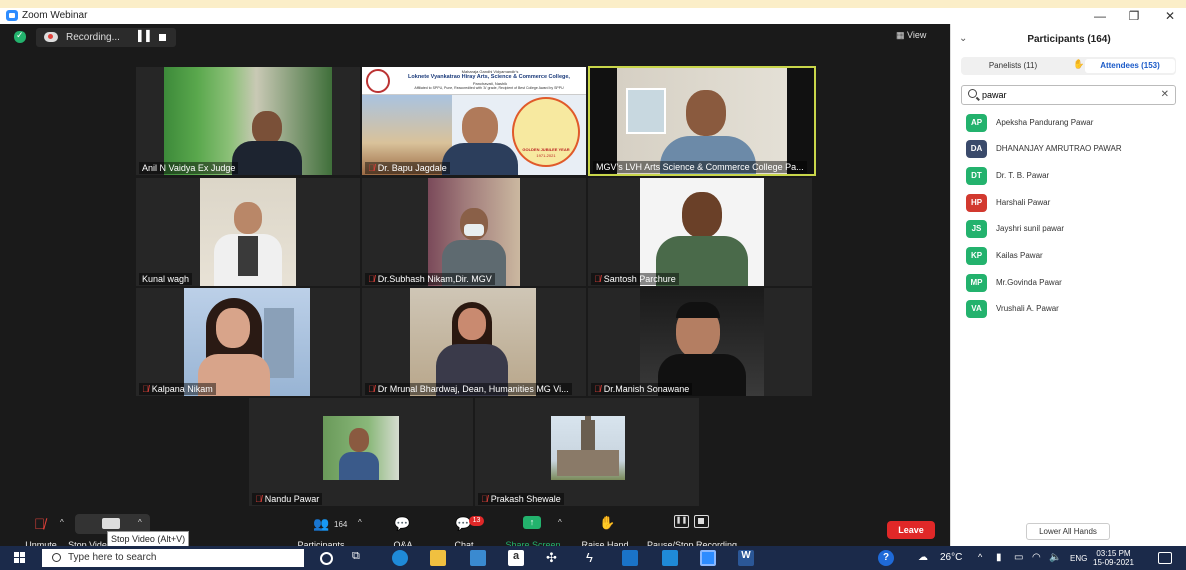 The height and width of the screenshot is (570, 1186). What do you see at coordinates (670, 558) in the screenshot?
I see `app-icon` at bounding box center [670, 558].